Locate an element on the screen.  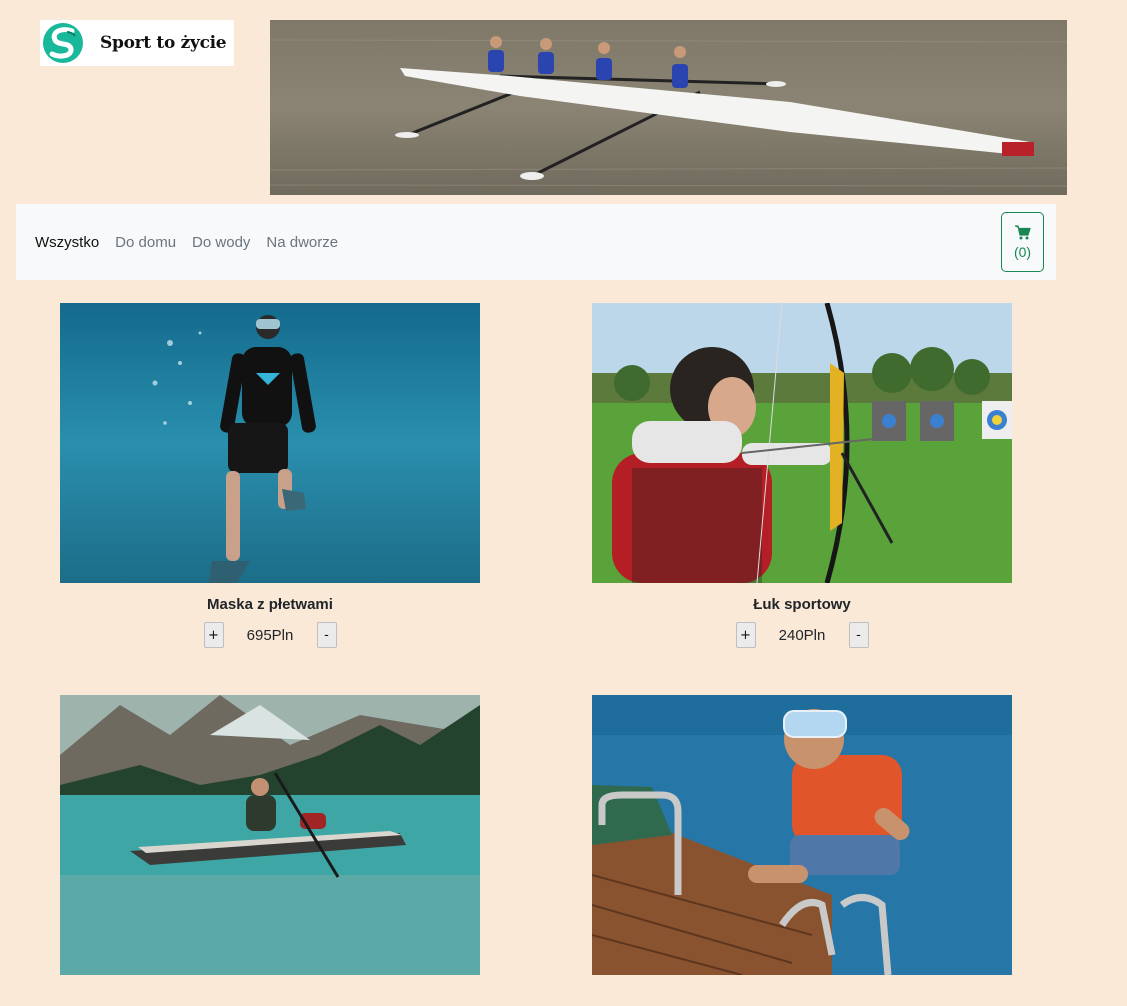
brand-name: Sport to życie is located at coordinates (163, 43).